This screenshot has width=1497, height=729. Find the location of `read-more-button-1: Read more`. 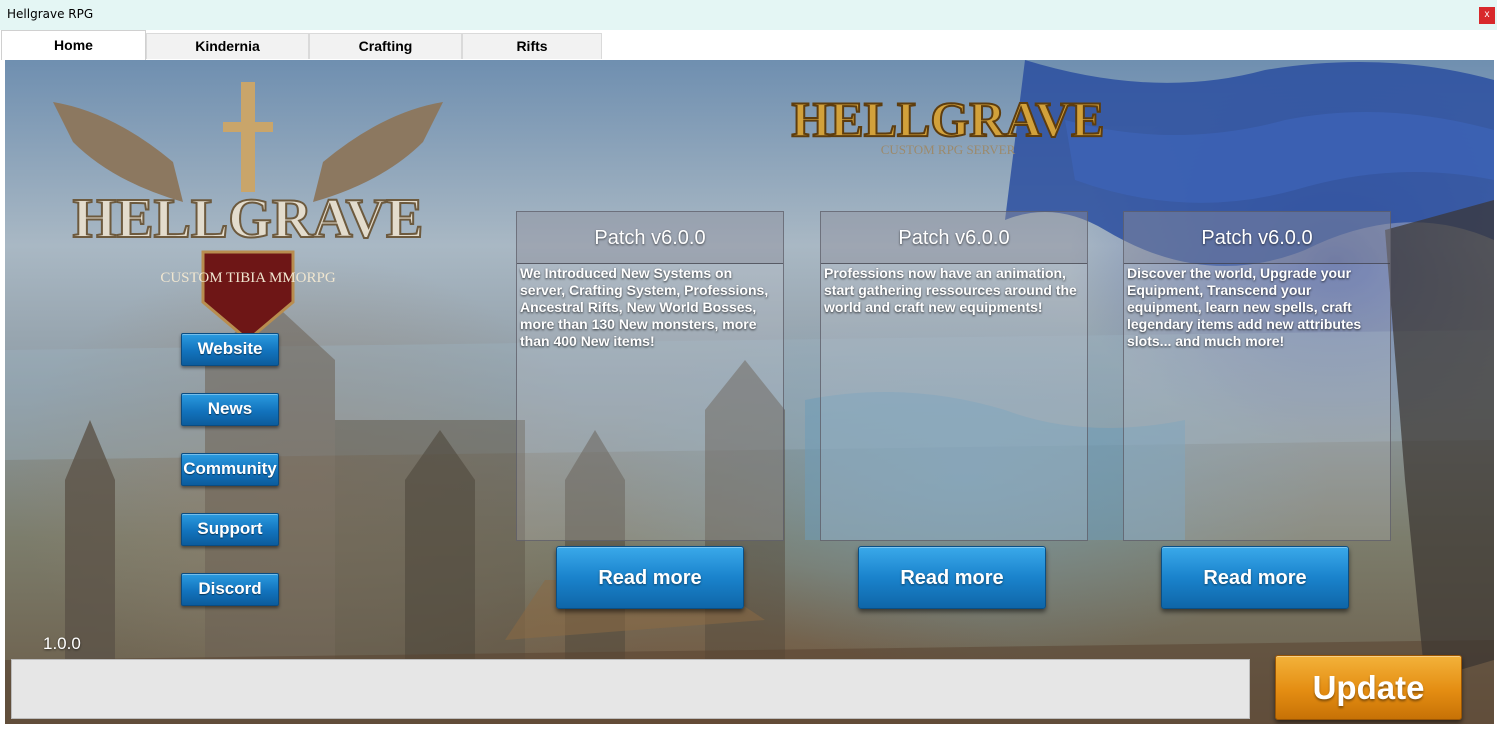

read-more-button-1: Read more is located at coordinates (650, 577).